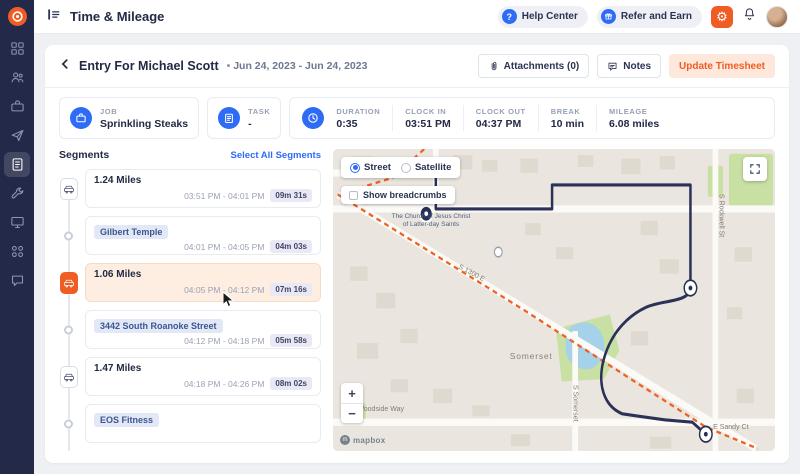  Describe the element at coordinates (405, 167) in the screenshot. I see `radio-icon` at that location.